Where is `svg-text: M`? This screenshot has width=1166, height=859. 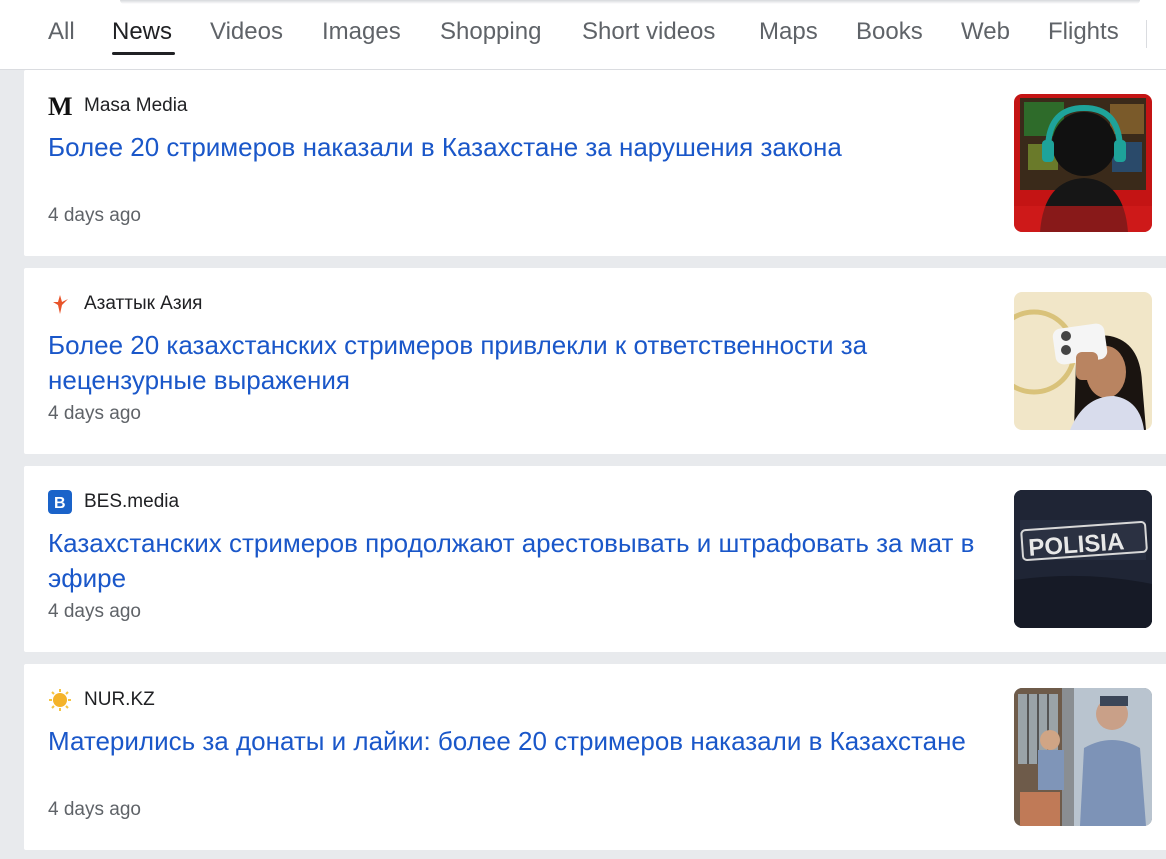
svg-text: M is located at coordinates (60, 106).